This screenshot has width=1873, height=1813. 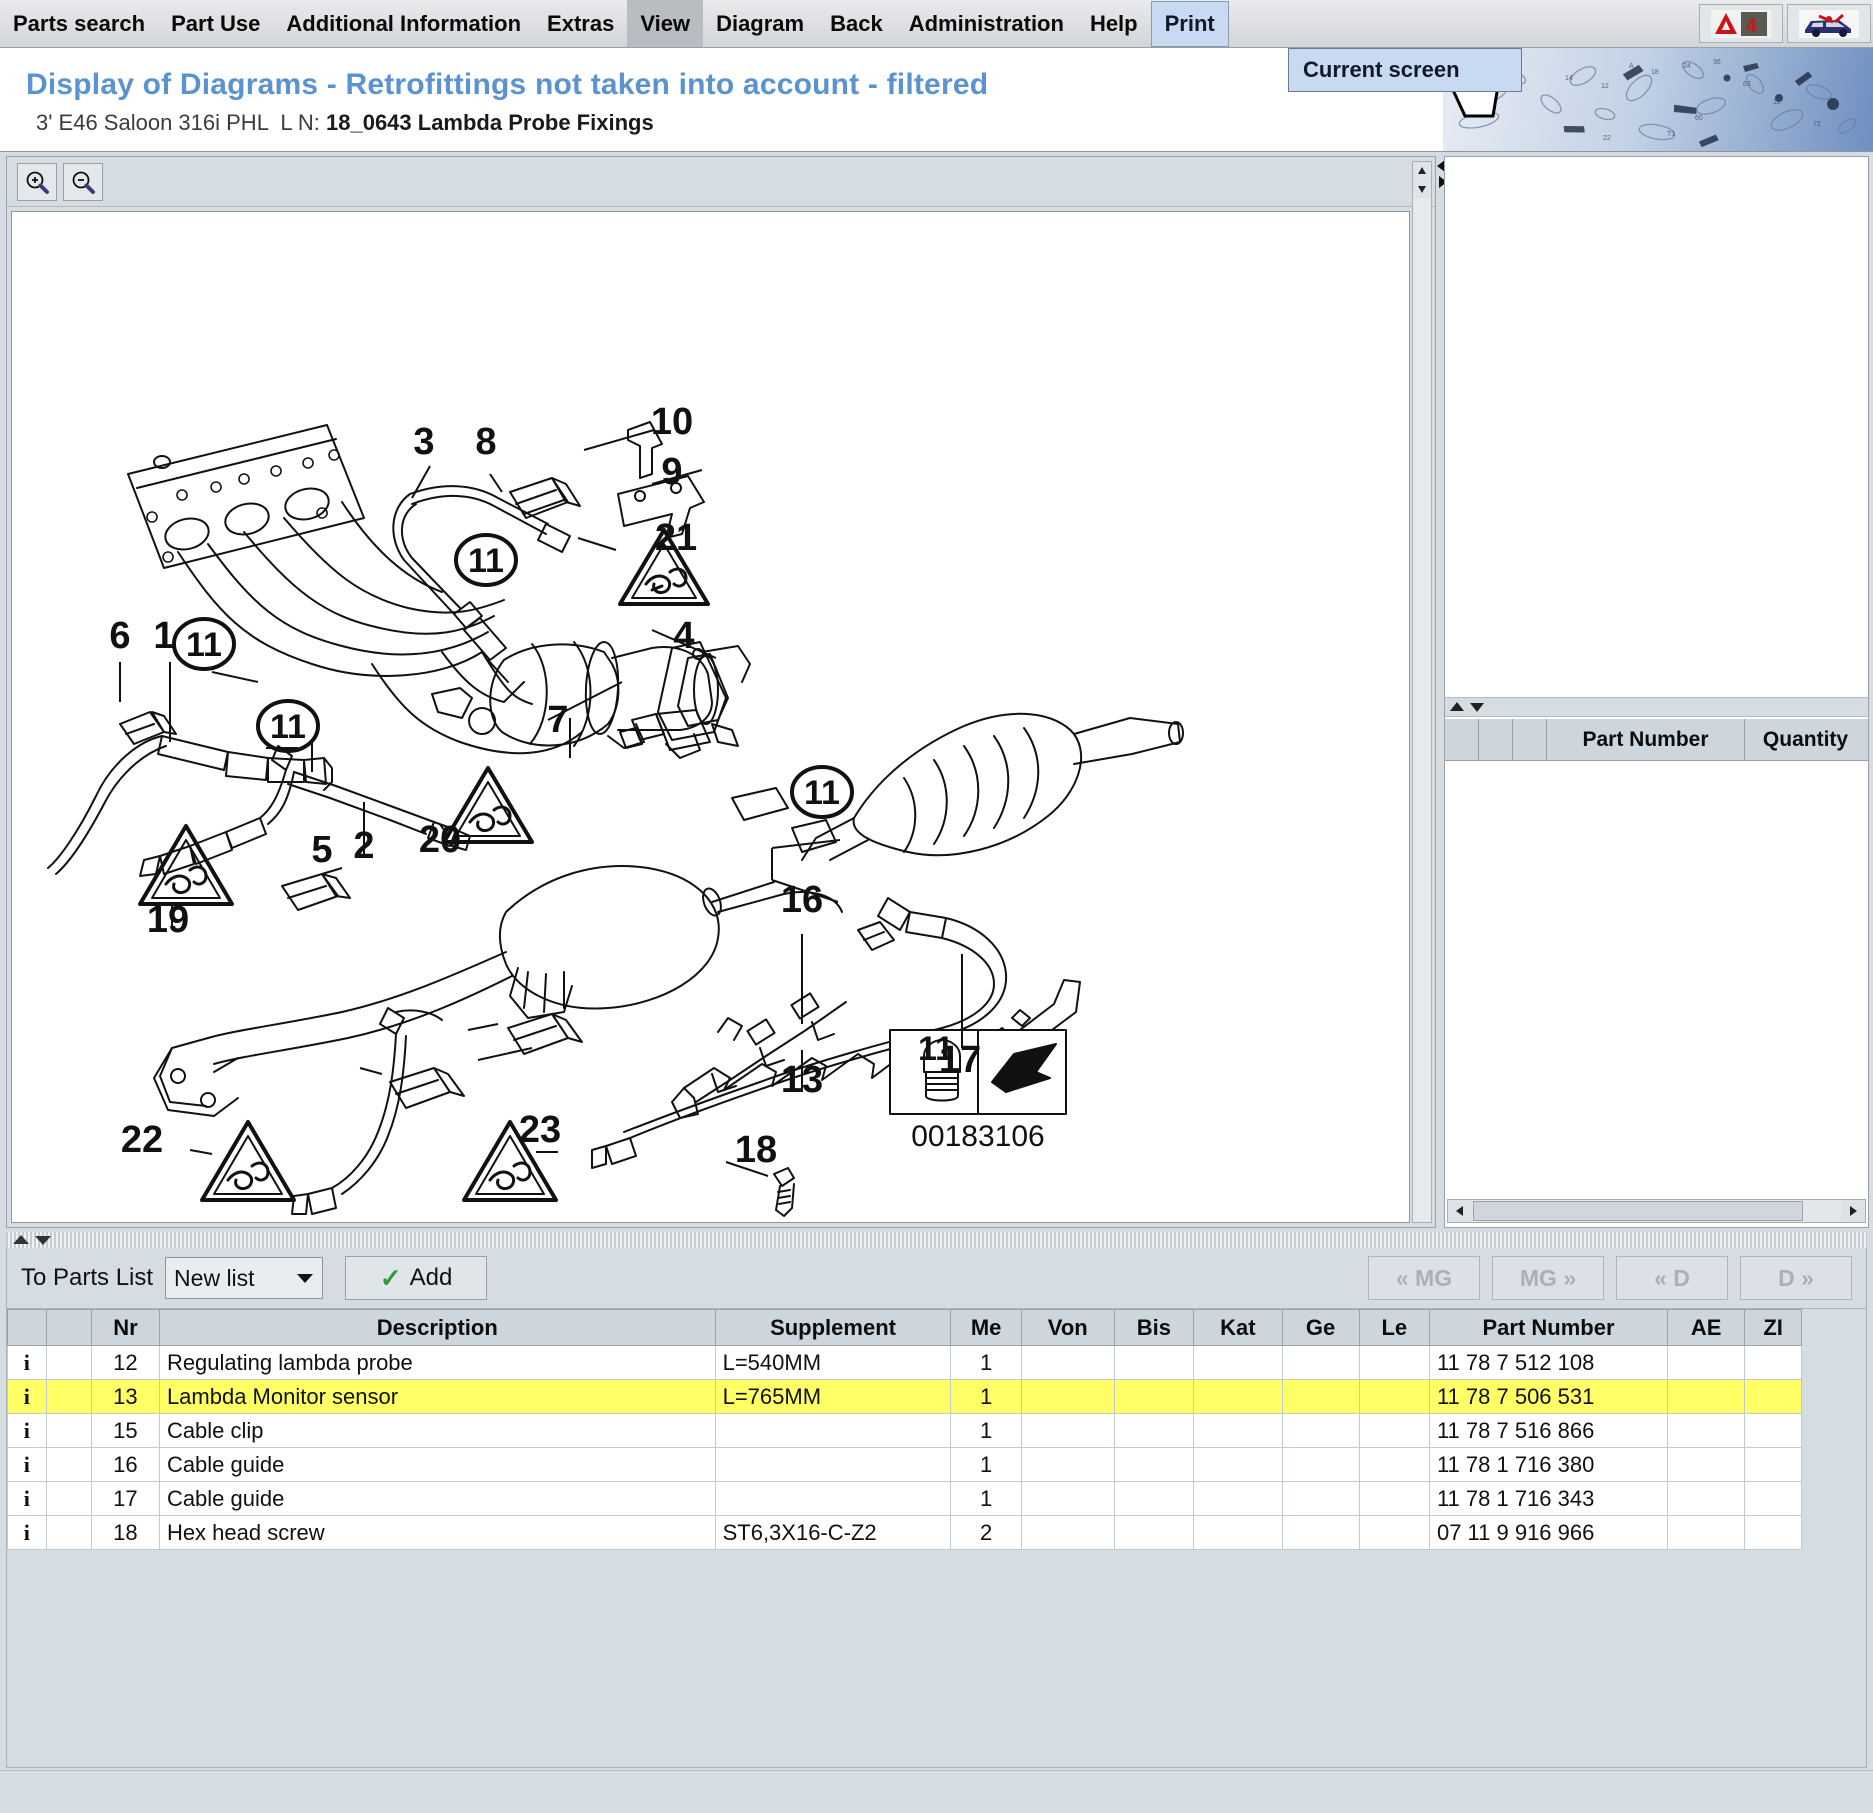 What do you see at coordinates (152, 122) in the screenshot?
I see `breadcrumb-model: 3' E46 Saloon 316i PHL` at bounding box center [152, 122].